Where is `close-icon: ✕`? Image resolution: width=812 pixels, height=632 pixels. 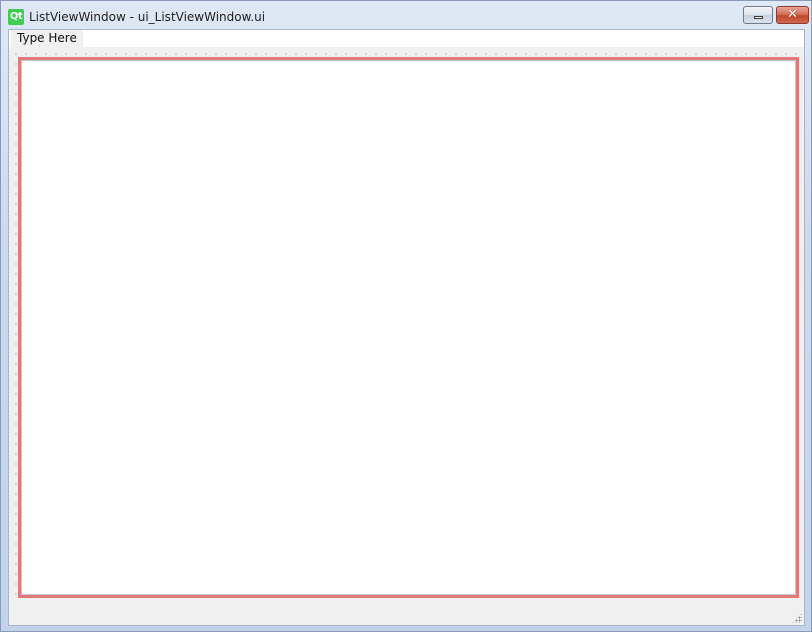
close-icon: ✕ is located at coordinates (792, 14).